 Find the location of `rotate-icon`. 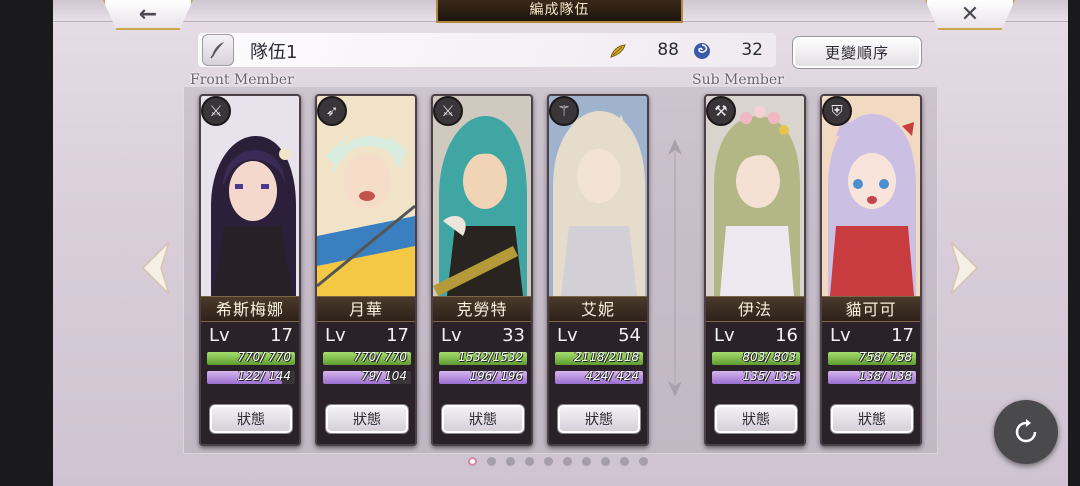

rotate-icon is located at coordinates (1026, 431).